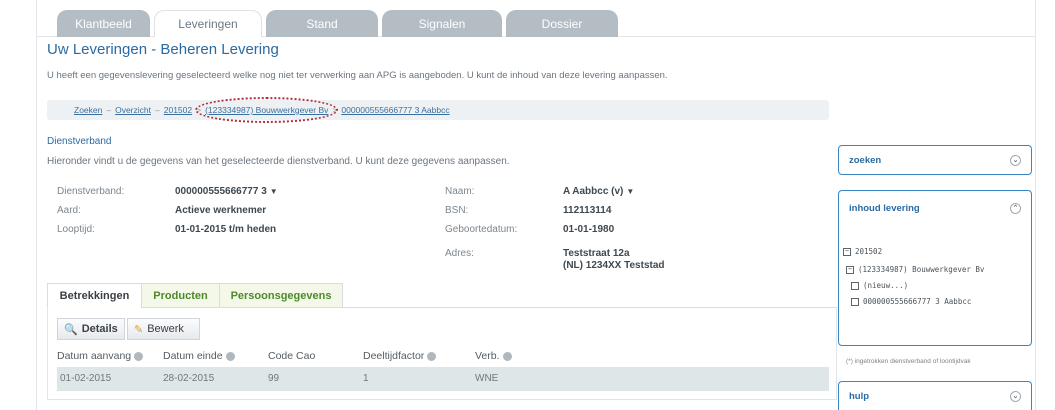 The width and height of the screenshot is (1055, 410). What do you see at coordinates (189, 378) in the screenshot?
I see `table-cell: 28-02-2015` at bounding box center [189, 378].